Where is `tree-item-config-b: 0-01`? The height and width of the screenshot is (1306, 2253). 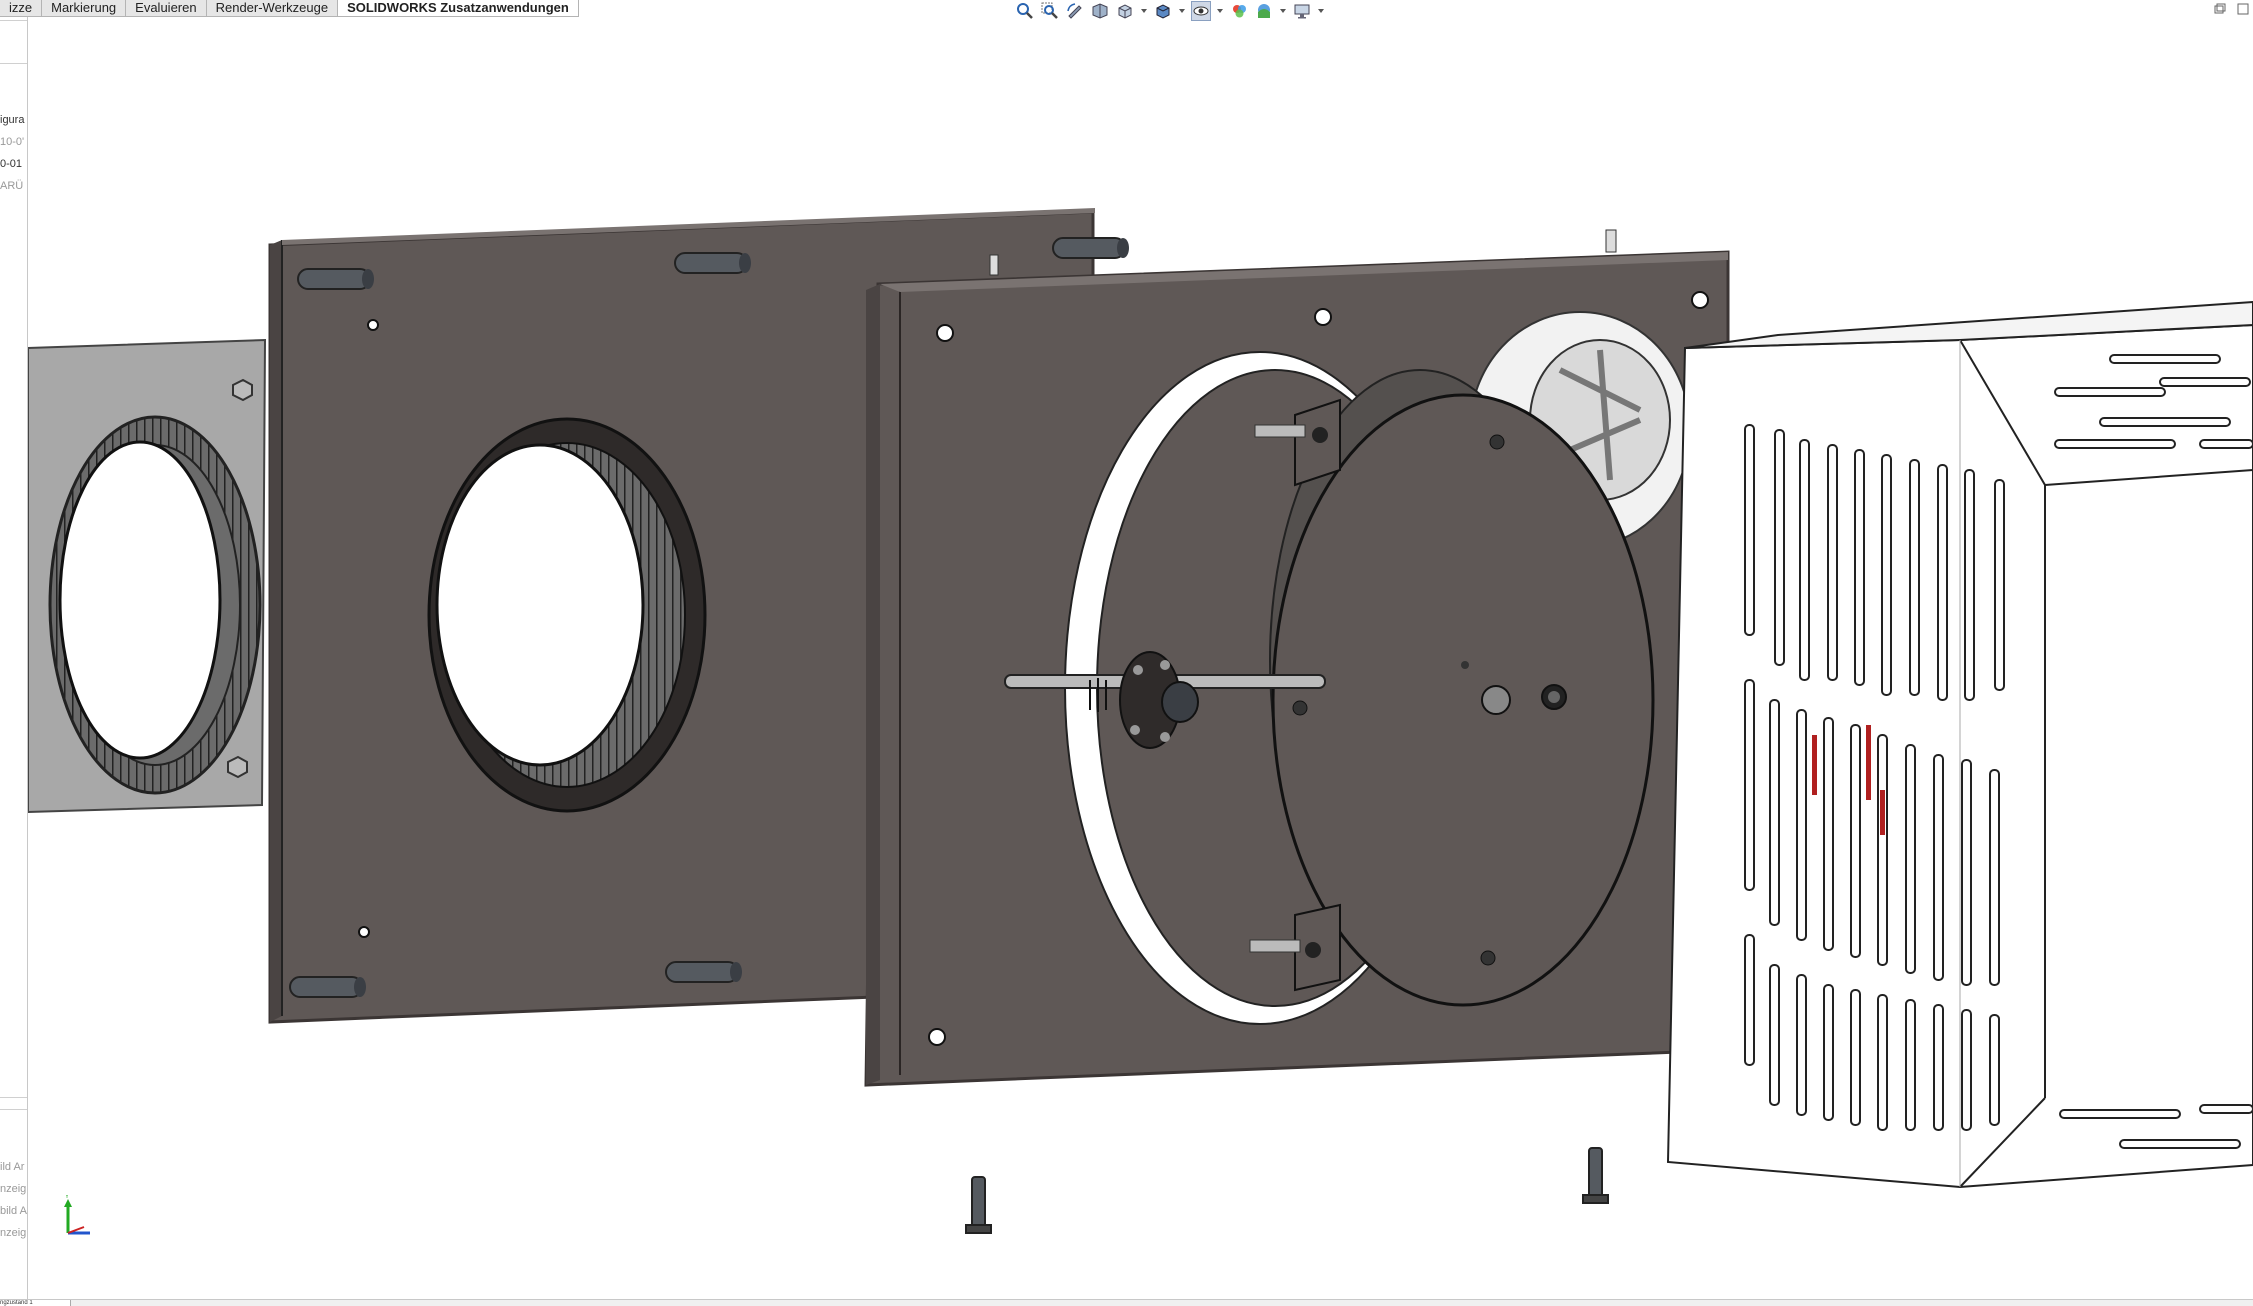 tree-item-config-b: 0-01 is located at coordinates (11, 164).